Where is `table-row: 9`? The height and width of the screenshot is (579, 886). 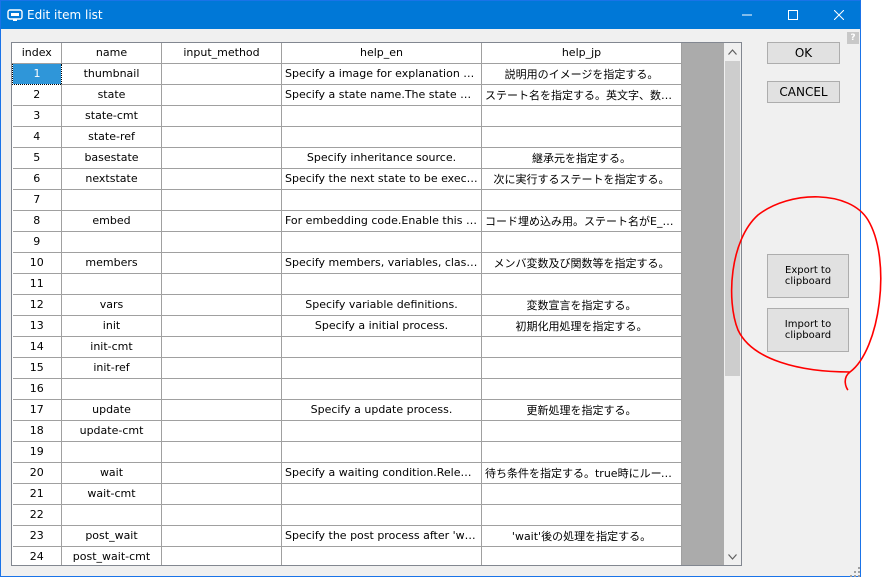
table-row: 9 is located at coordinates (347, 242).